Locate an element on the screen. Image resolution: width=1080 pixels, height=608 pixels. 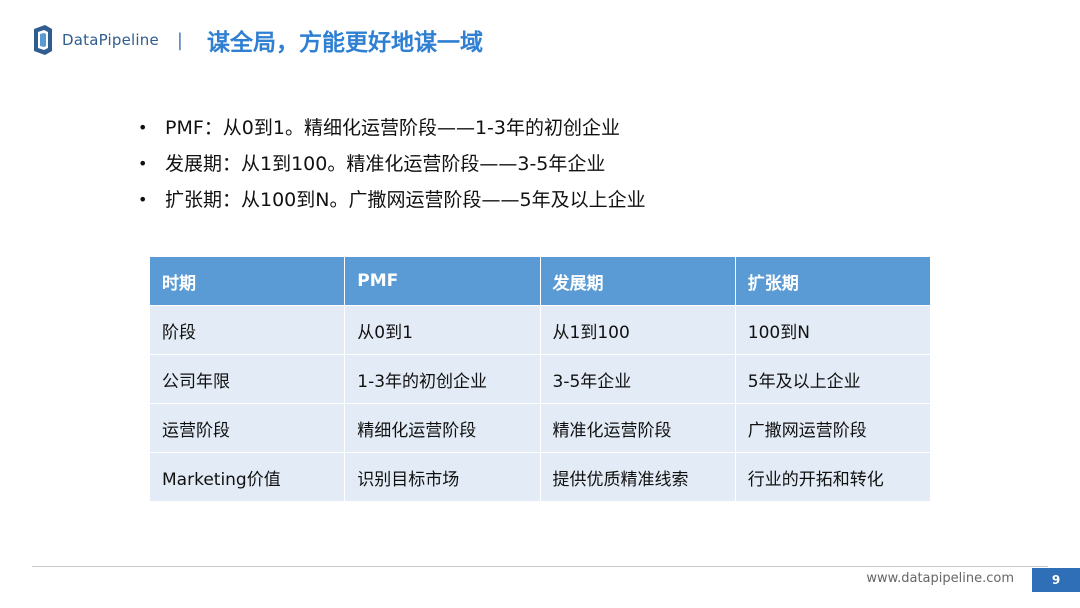
table-row: 公司年限 1-3年的初创企业 3-5年企业 5年及以上企业 is located at coordinates (540, 379).